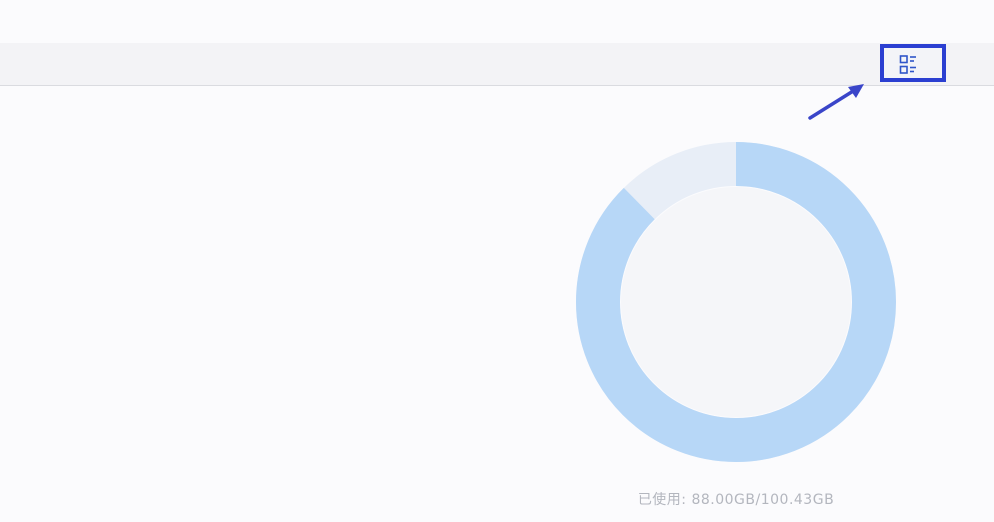 The height and width of the screenshot is (522, 994). I want to click on donut-center, so click(736, 302).